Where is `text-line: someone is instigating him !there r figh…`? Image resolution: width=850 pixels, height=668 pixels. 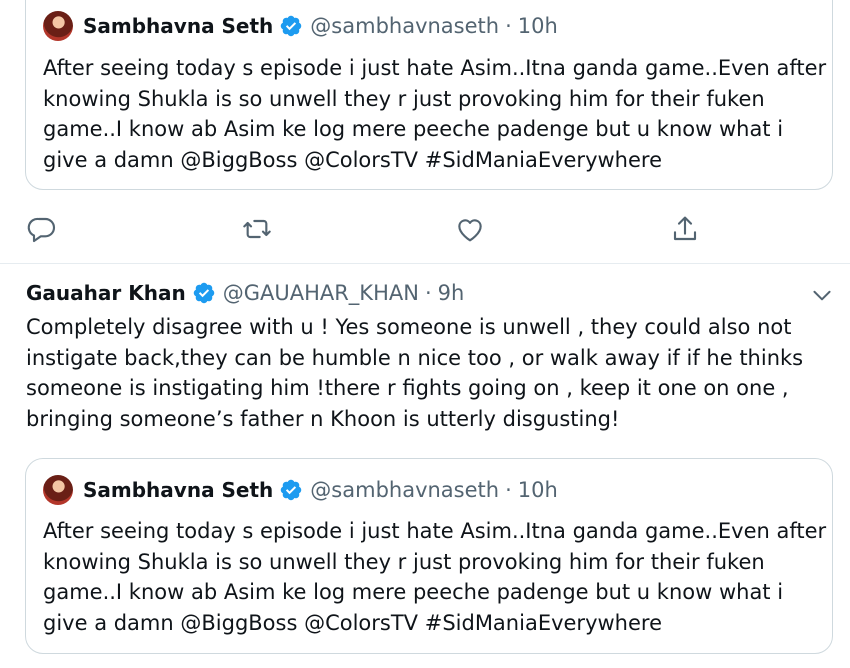
text-line: someone is instigating him !there r figh… is located at coordinates (407, 388).